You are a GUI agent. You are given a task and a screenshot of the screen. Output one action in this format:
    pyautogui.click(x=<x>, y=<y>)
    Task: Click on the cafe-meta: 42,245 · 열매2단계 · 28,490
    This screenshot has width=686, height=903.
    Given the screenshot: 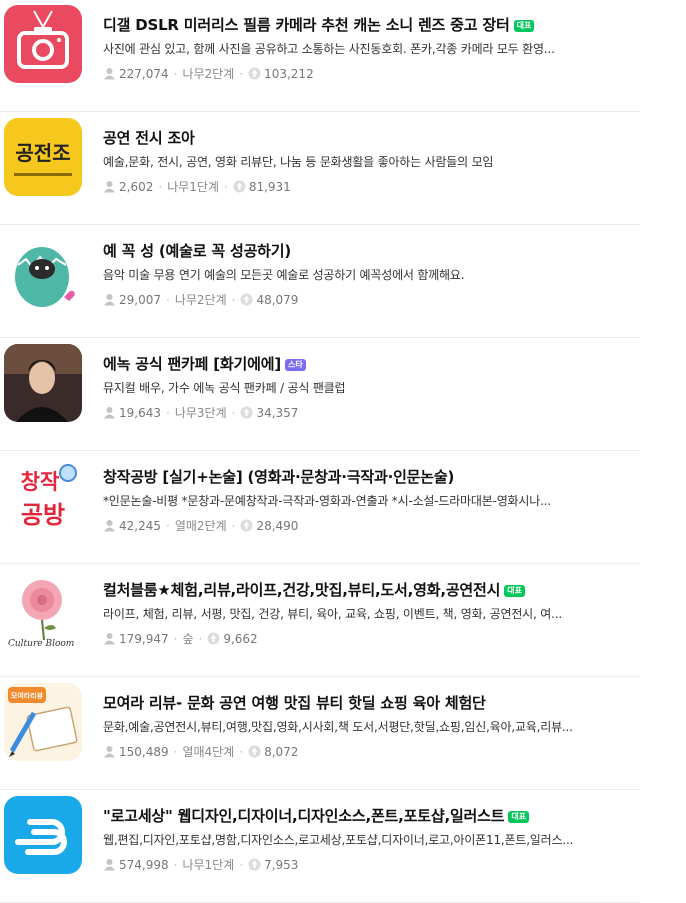 What is the action you would take?
    pyautogui.click(x=200, y=525)
    